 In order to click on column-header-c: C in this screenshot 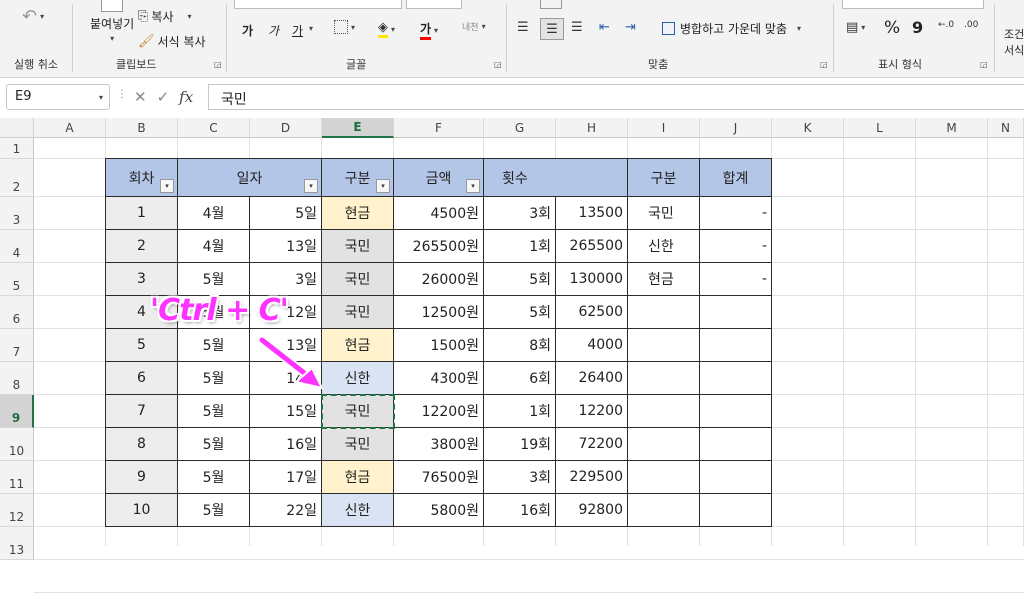, I will do `click(214, 128)`.